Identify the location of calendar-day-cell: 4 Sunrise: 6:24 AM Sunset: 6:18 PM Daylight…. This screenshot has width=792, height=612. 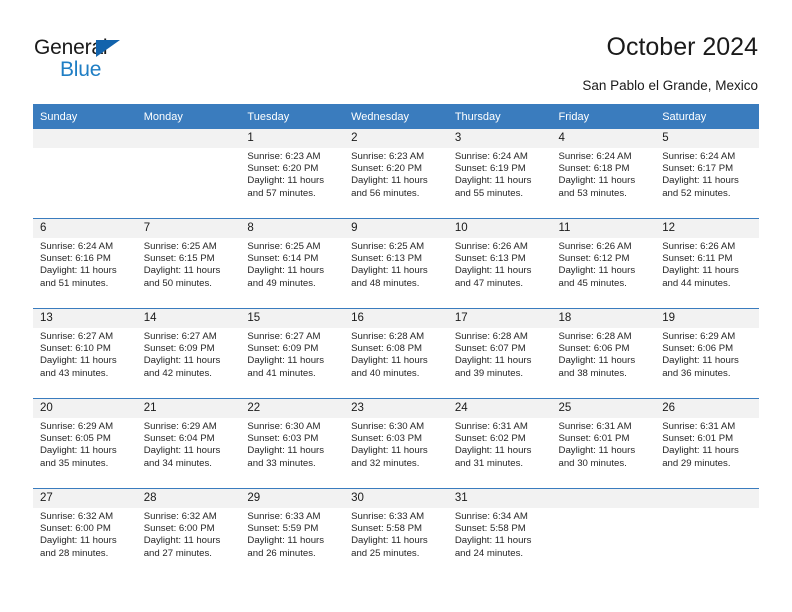
(603, 174).